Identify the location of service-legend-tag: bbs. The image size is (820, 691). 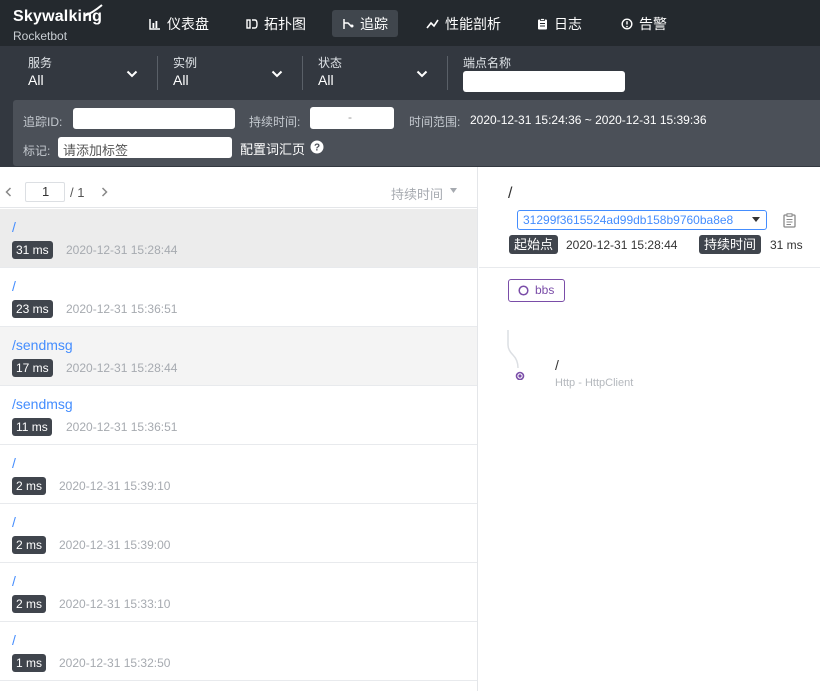
(536, 290).